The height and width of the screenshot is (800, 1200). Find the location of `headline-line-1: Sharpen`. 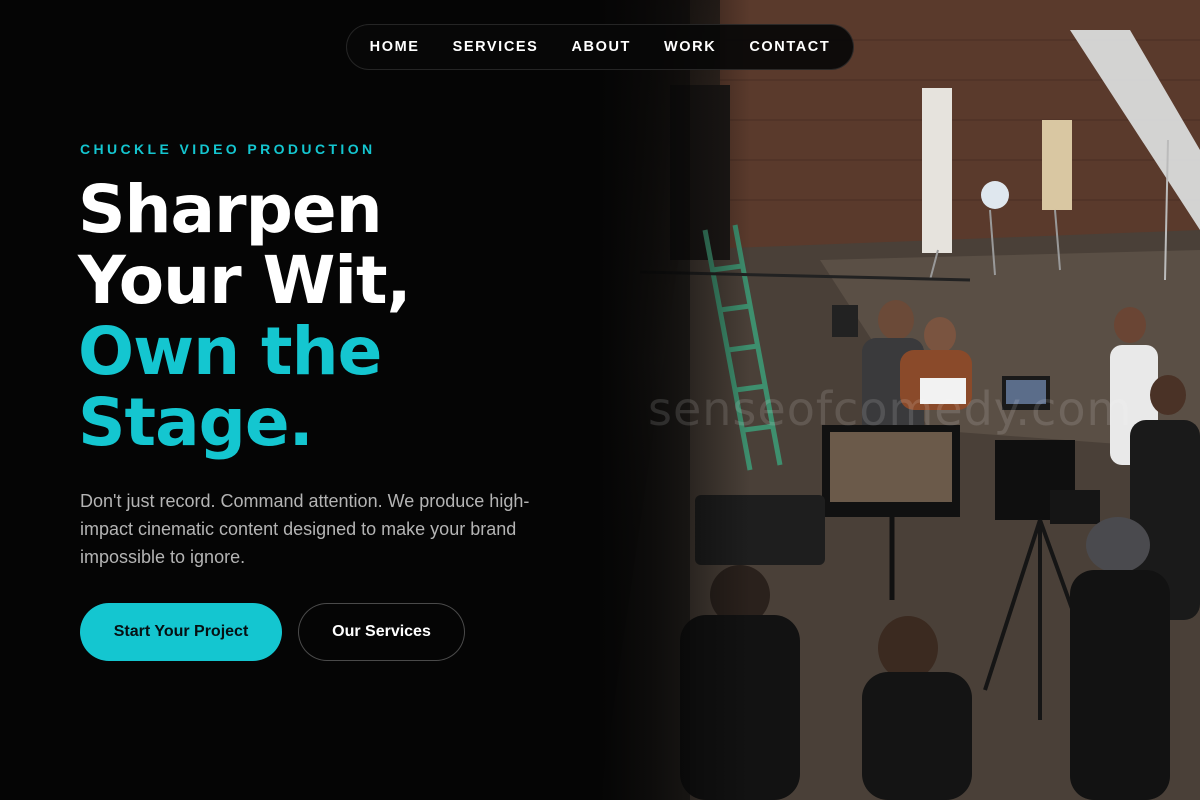

headline-line-1: Sharpen is located at coordinates (230, 209).